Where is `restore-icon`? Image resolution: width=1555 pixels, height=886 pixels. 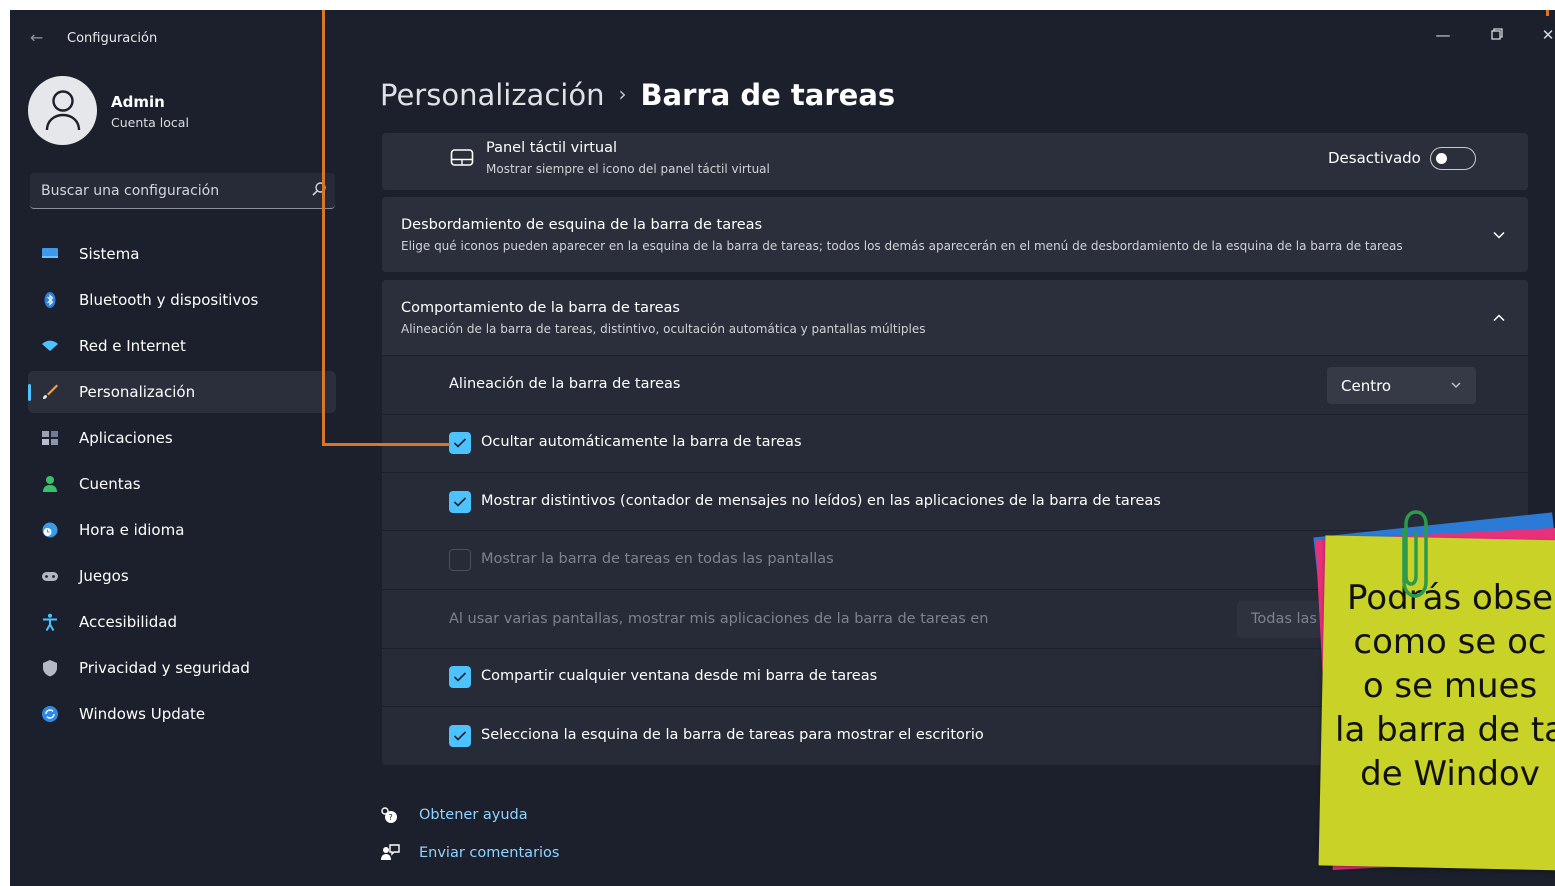 restore-icon is located at coordinates (1497, 35).